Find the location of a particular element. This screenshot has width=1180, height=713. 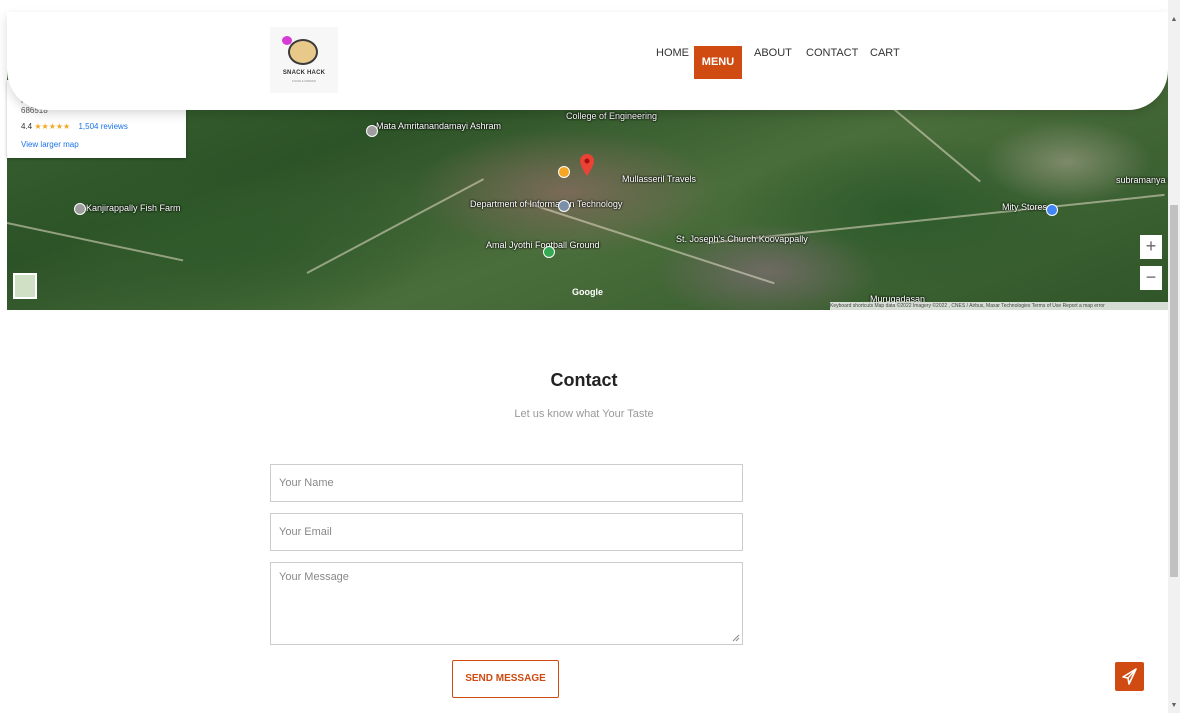

logo-heart-icon is located at coordinates (287, 40).